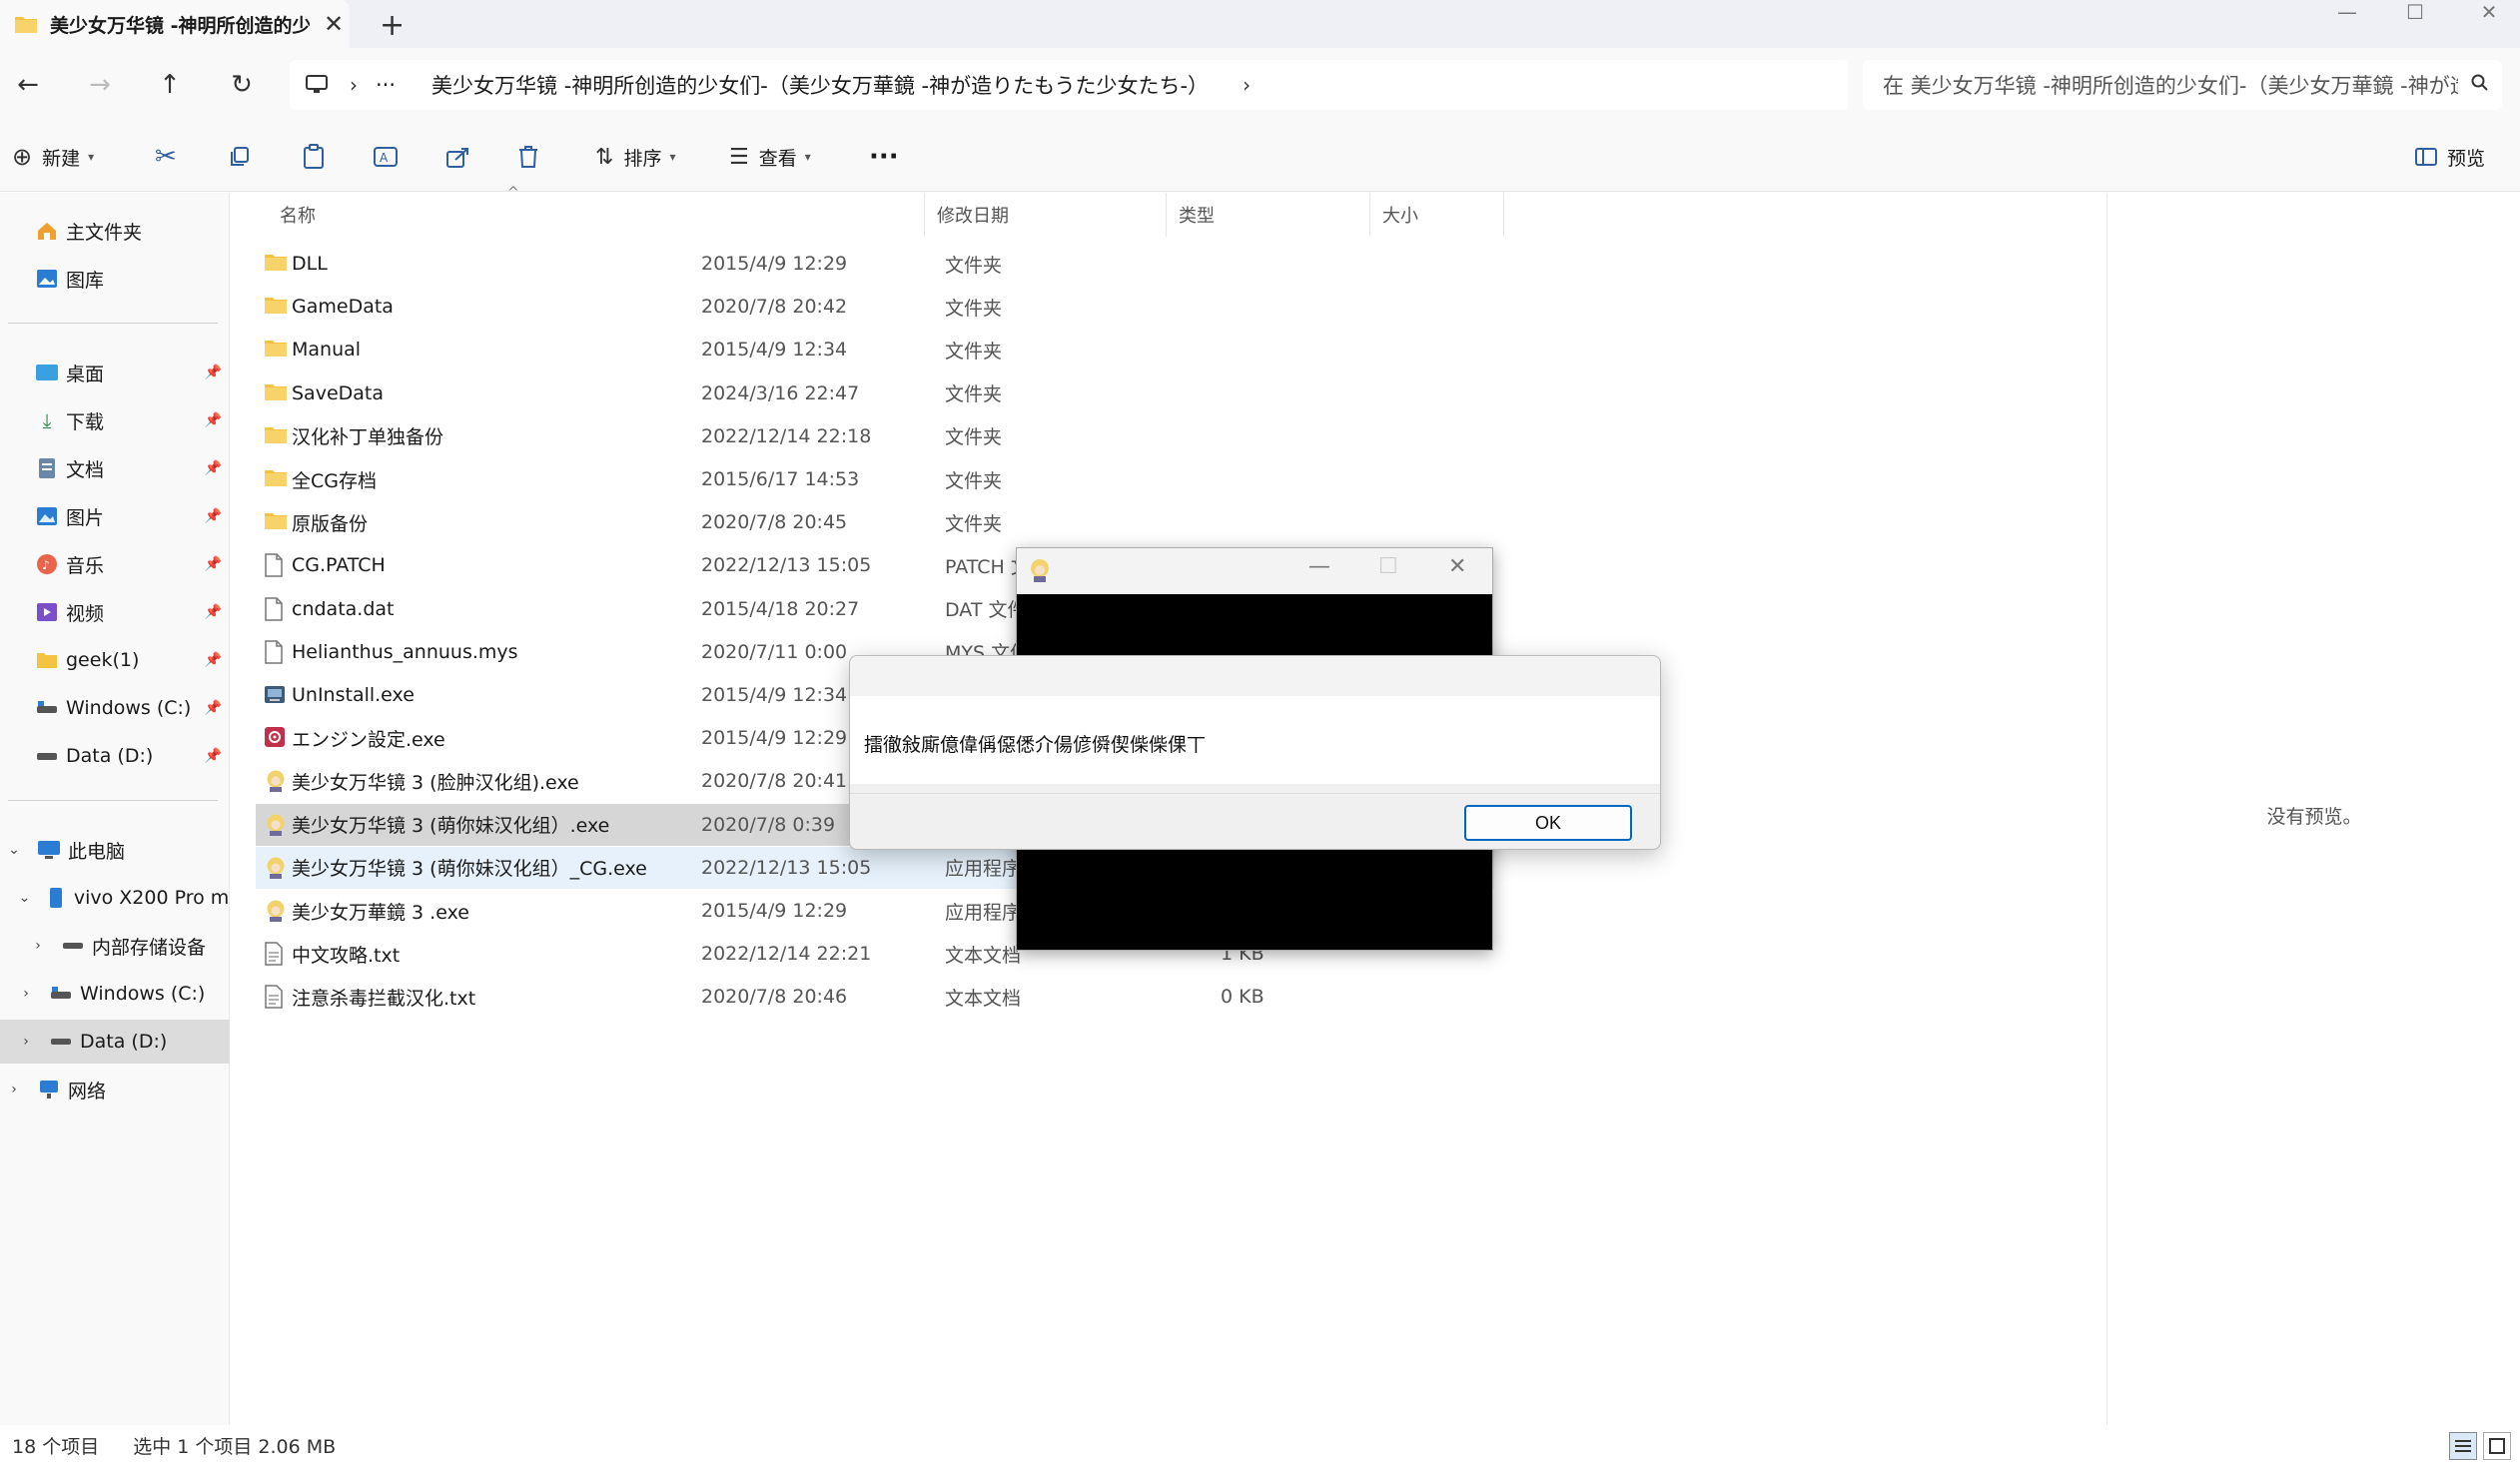  I want to click on sidebar-item-desktop: 桌面 📌, so click(115, 372).